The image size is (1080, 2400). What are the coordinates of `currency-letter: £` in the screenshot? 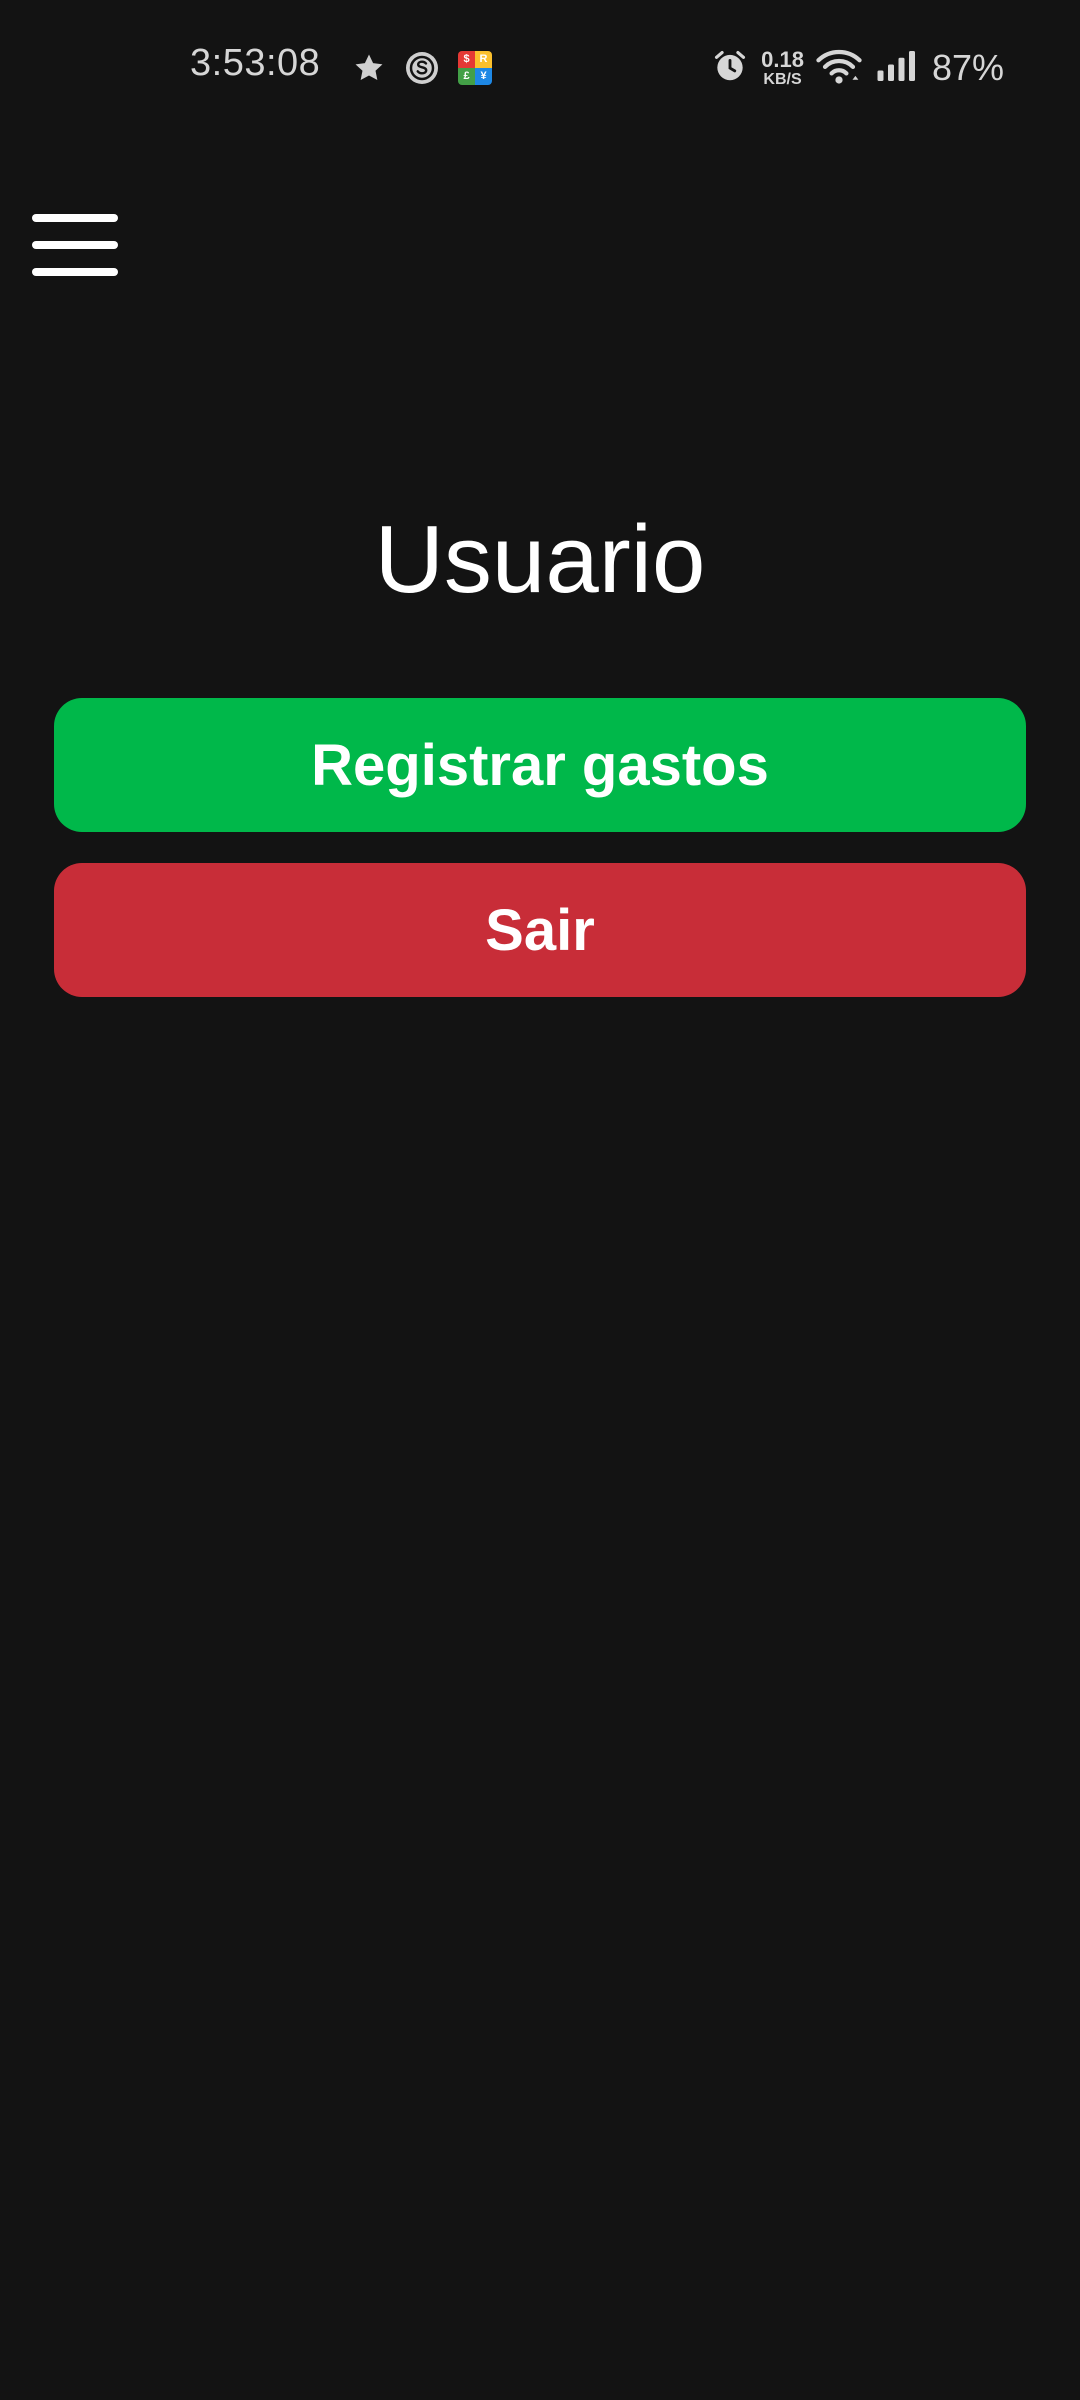 It's located at (466, 76).